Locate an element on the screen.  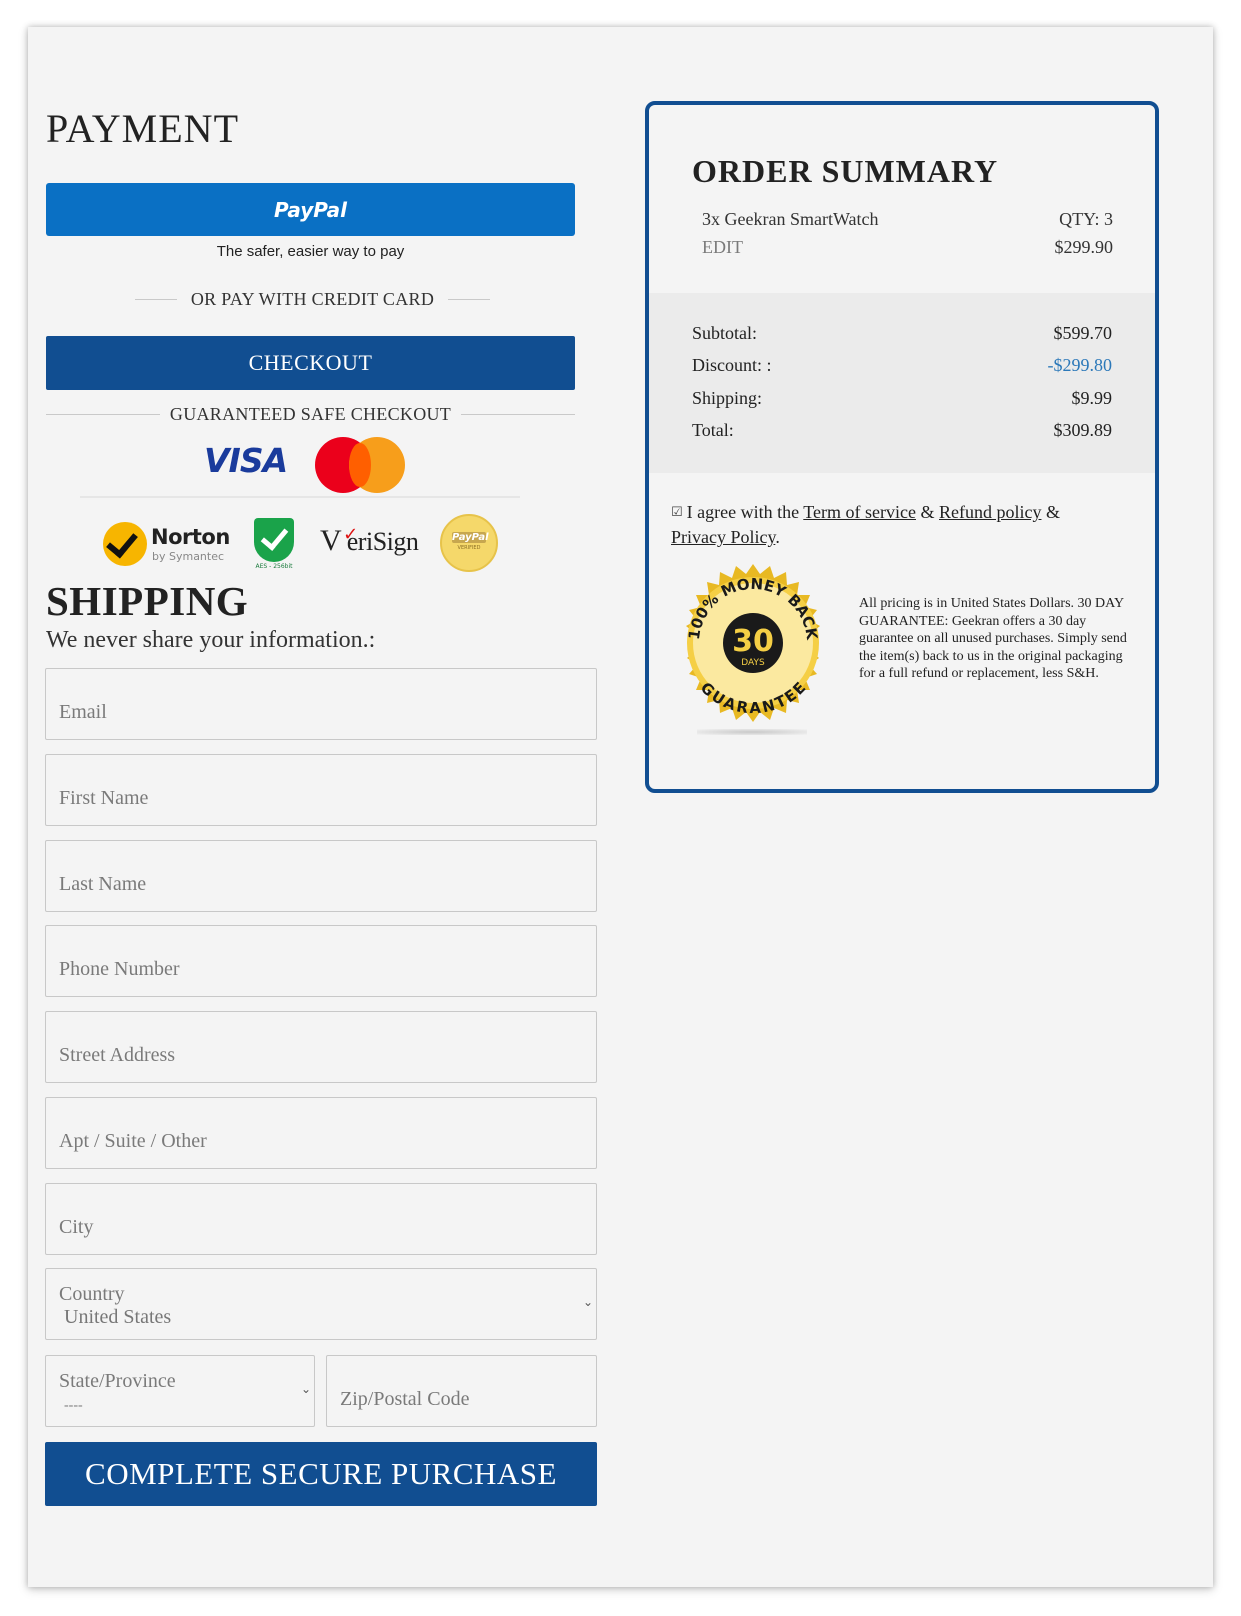
or-credit-card-text: OR PAY WITH CREDIT CARD is located at coordinates (312, 299).